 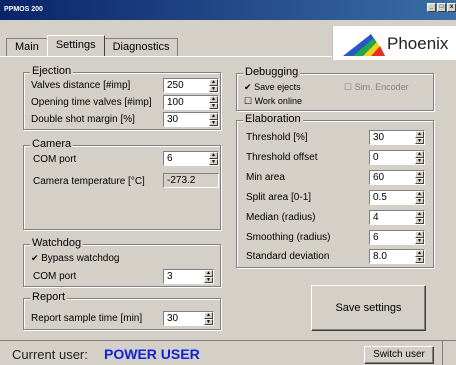 What do you see at coordinates (431, 7) in the screenshot?
I see `minimize-button: _` at bounding box center [431, 7].